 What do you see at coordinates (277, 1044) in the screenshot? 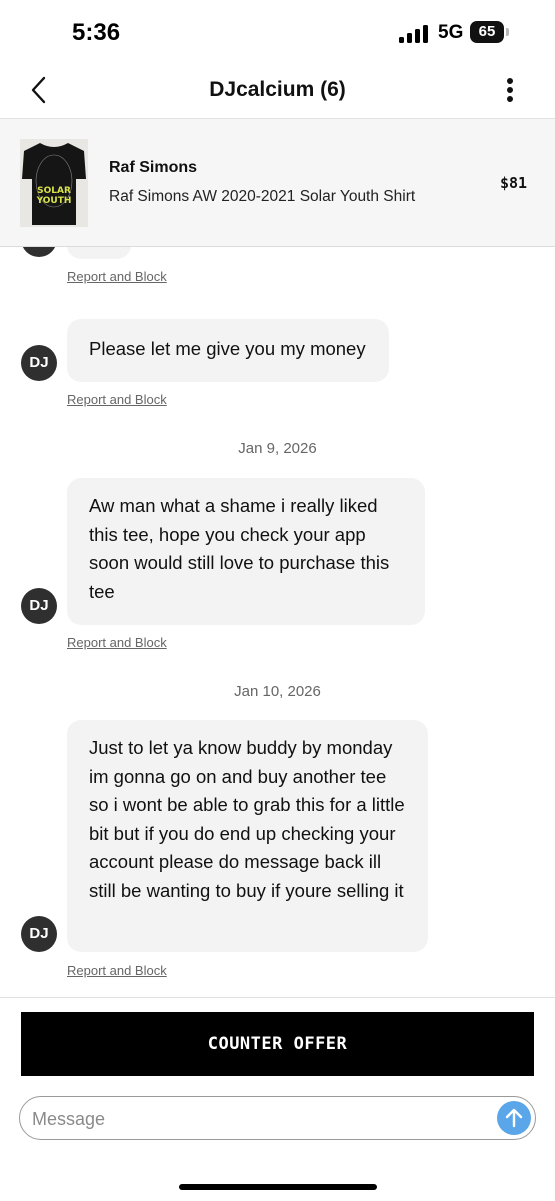
I see `counter-offer-button: COUNTER OFFER` at bounding box center [277, 1044].